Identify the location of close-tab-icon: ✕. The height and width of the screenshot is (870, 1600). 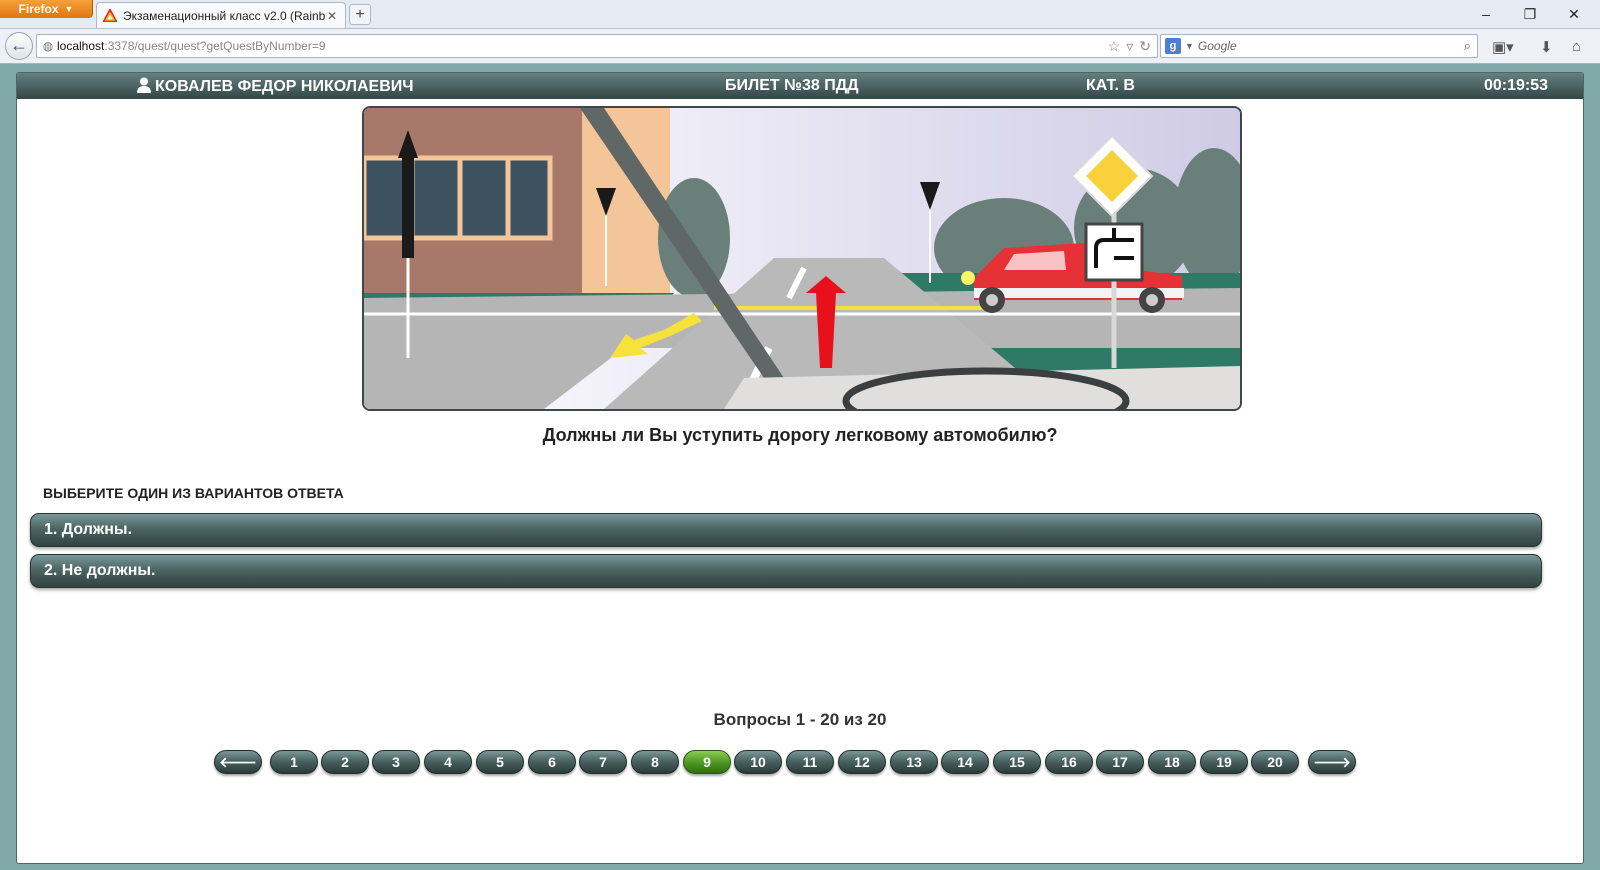
(332, 16).